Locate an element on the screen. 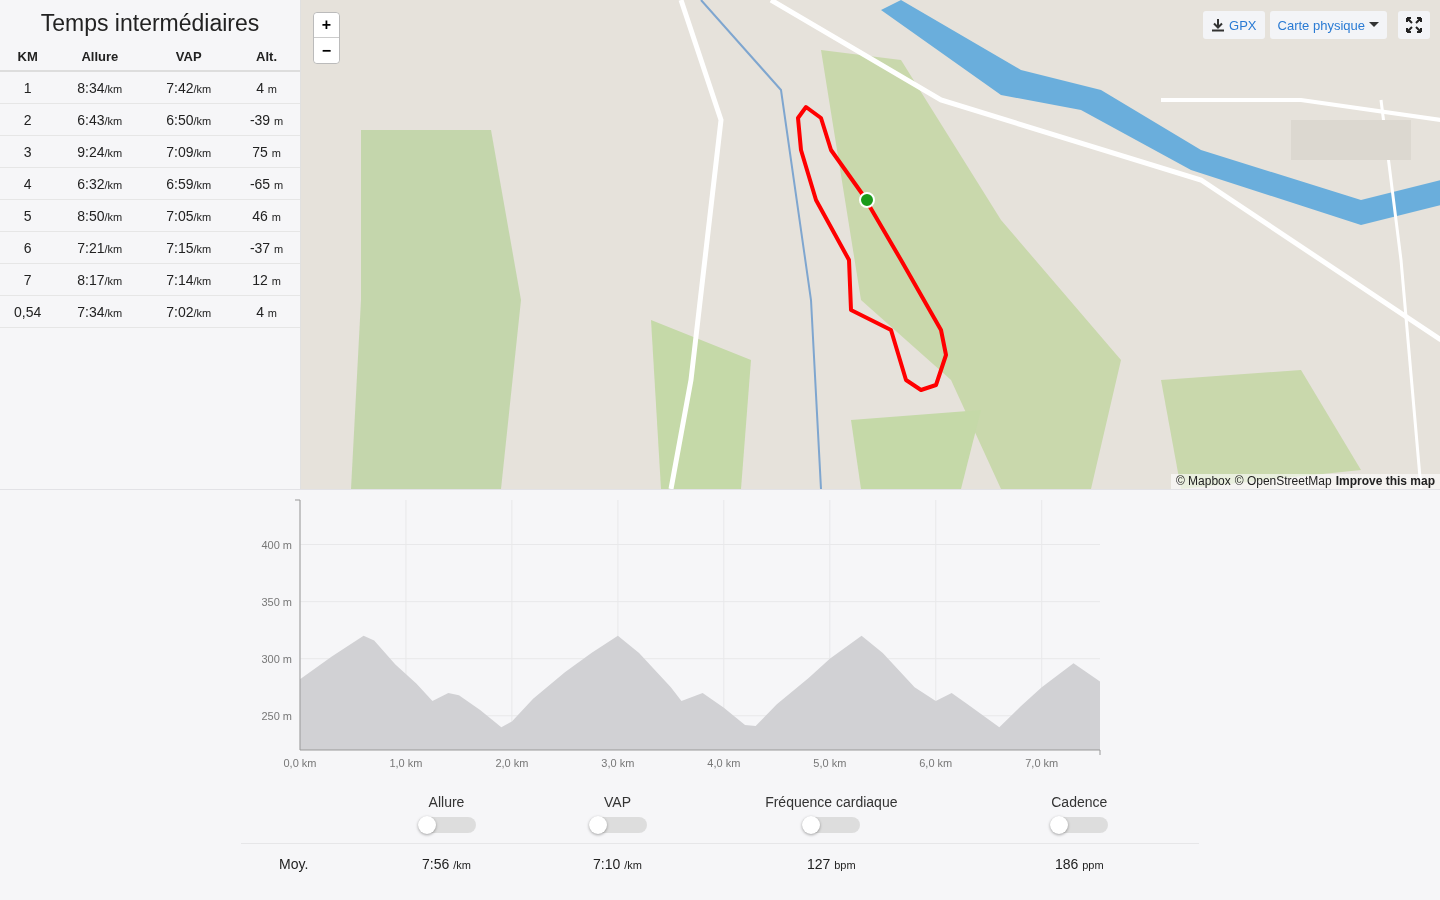 This screenshot has width=1440, height=900. y-tick-label: 250 m is located at coordinates (276, 715).